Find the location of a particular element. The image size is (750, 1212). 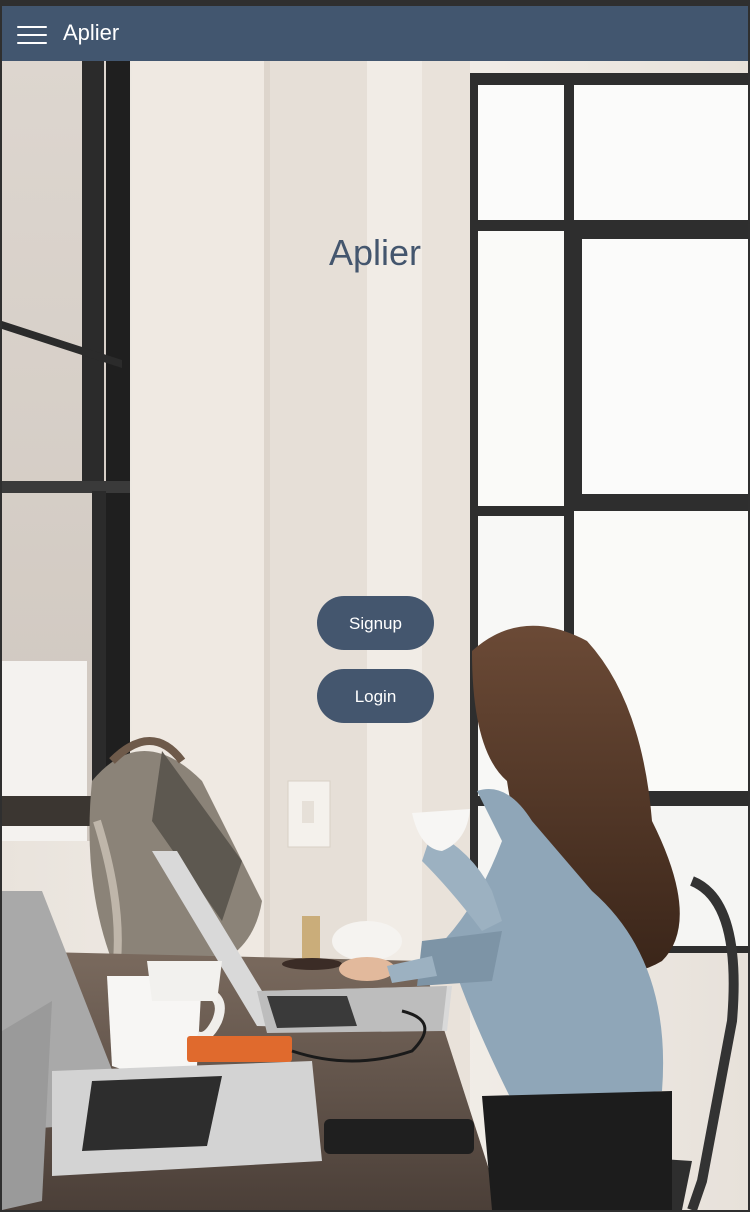

hero-title: Aplier is located at coordinates (375, 252).